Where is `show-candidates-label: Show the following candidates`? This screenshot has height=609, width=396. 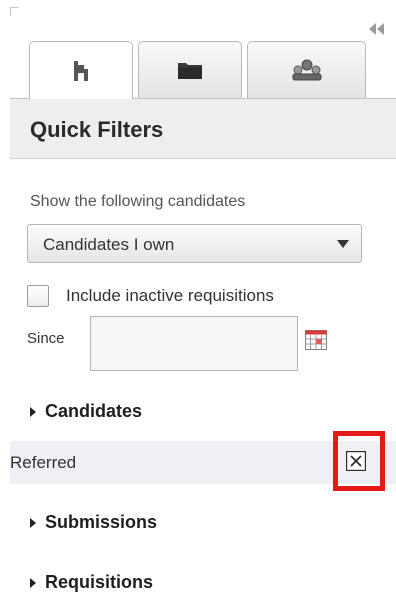
show-candidates-label: Show the following candidates is located at coordinates (138, 201).